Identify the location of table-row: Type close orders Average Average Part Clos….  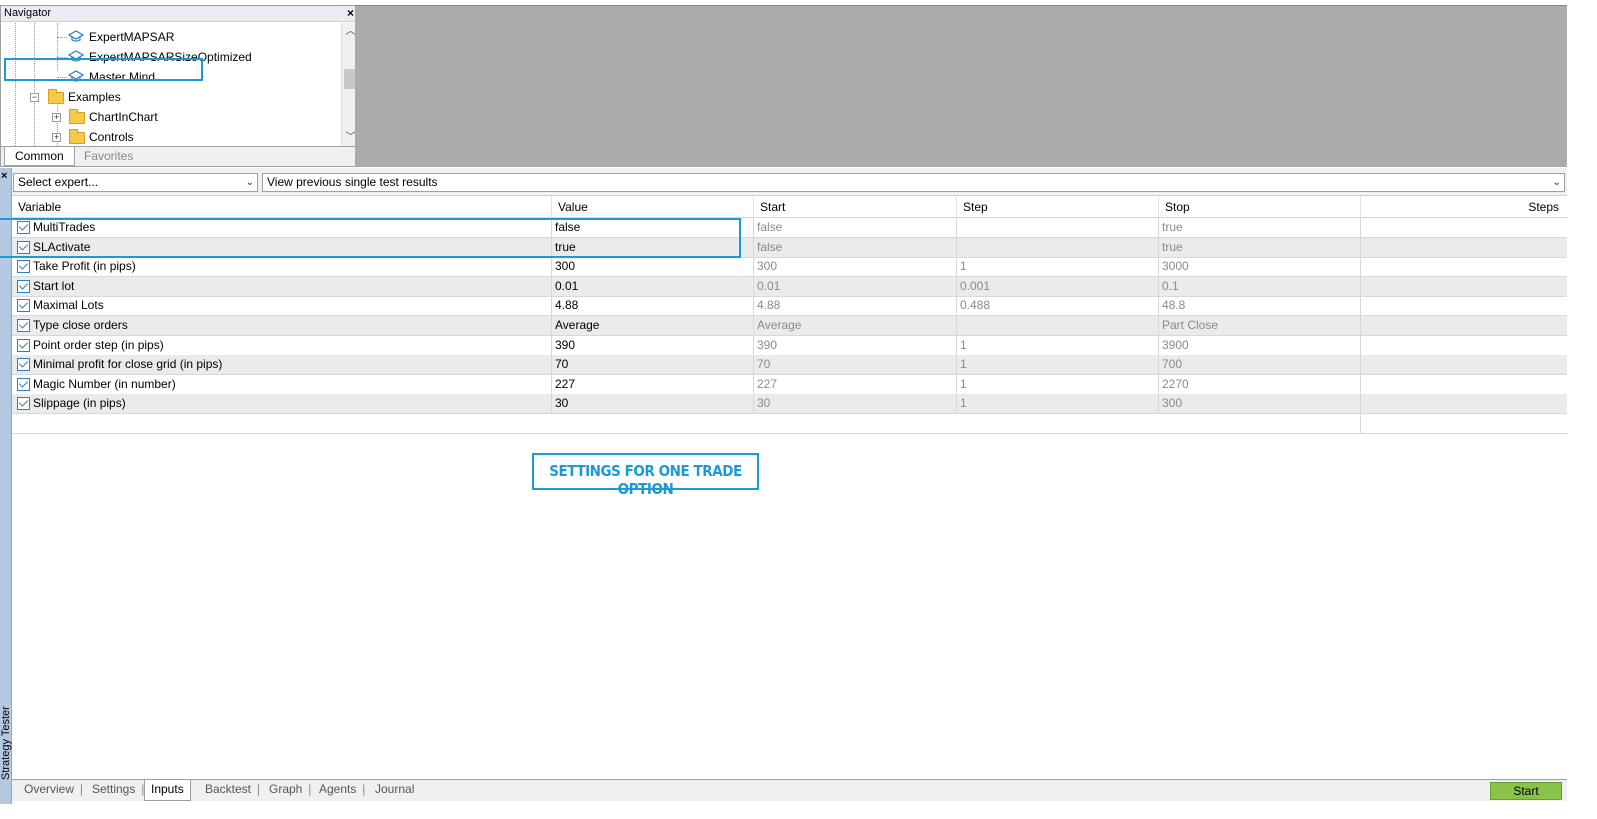
(789, 326).